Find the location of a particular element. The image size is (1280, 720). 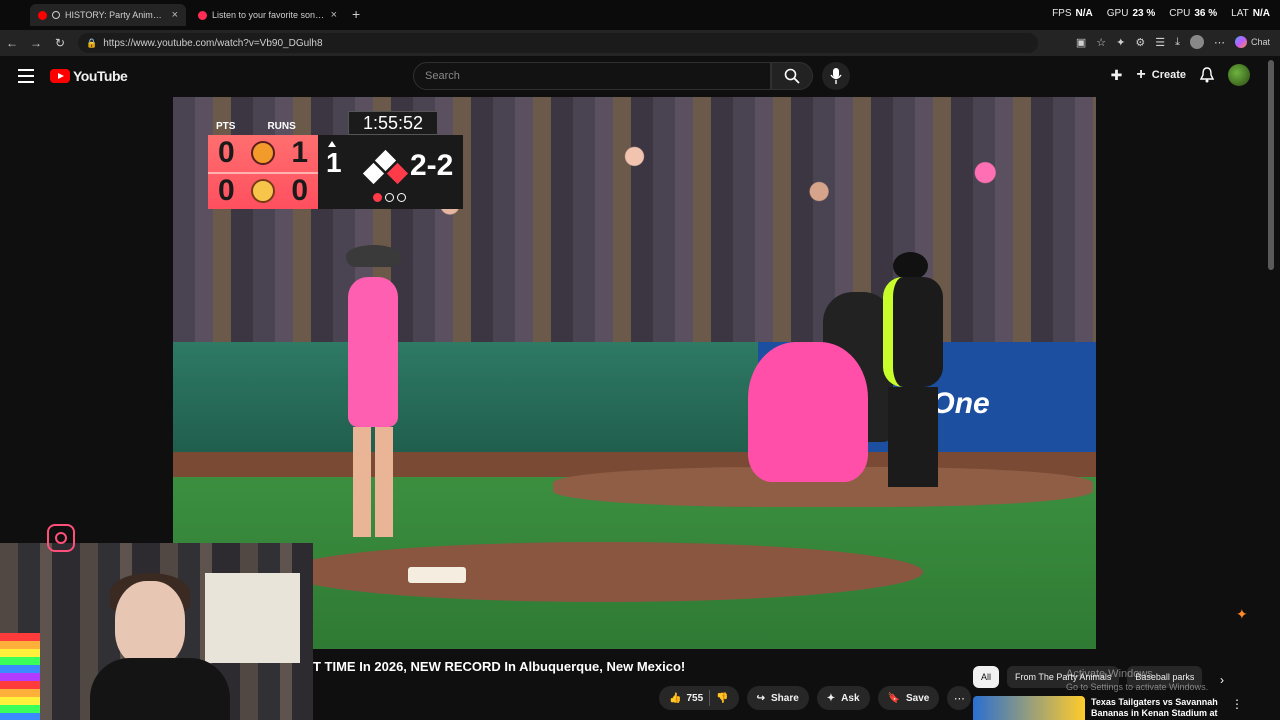

stat-label: CPU is located at coordinates (1180, 13).